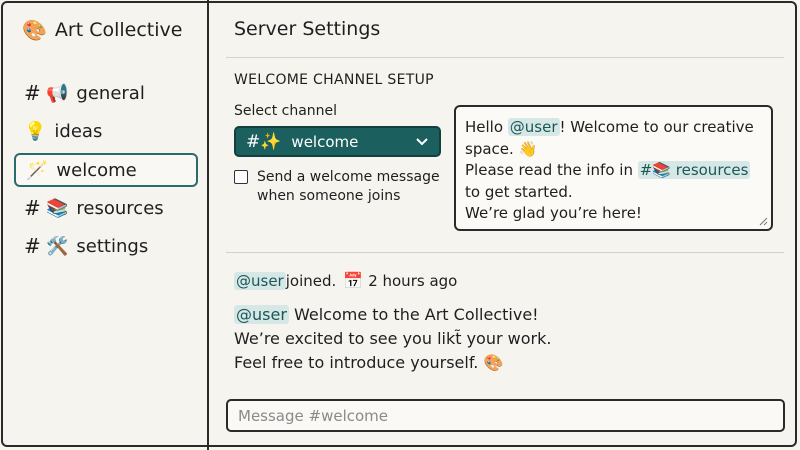 This screenshot has width=800, height=450. What do you see at coordinates (334, 80) in the screenshot?
I see `section-title: WELCOME CHANNEL SETUP` at bounding box center [334, 80].